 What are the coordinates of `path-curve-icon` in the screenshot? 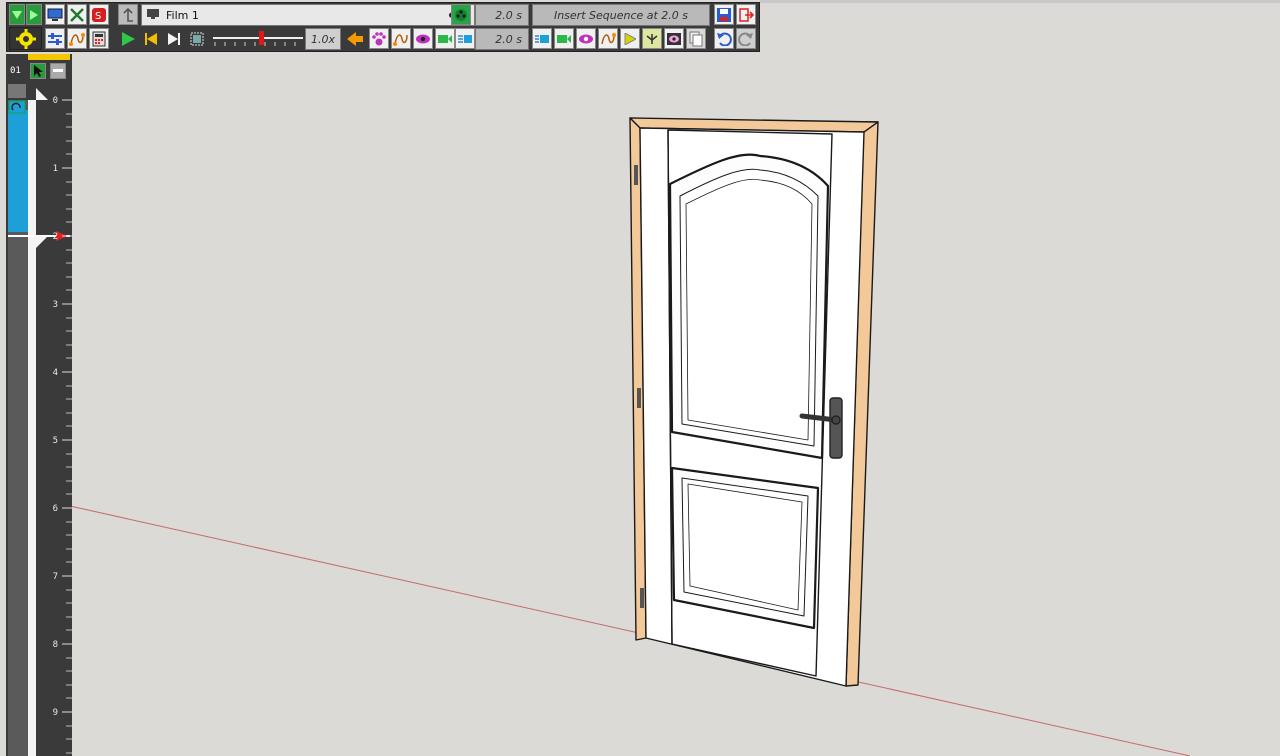 It's located at (77, 38).